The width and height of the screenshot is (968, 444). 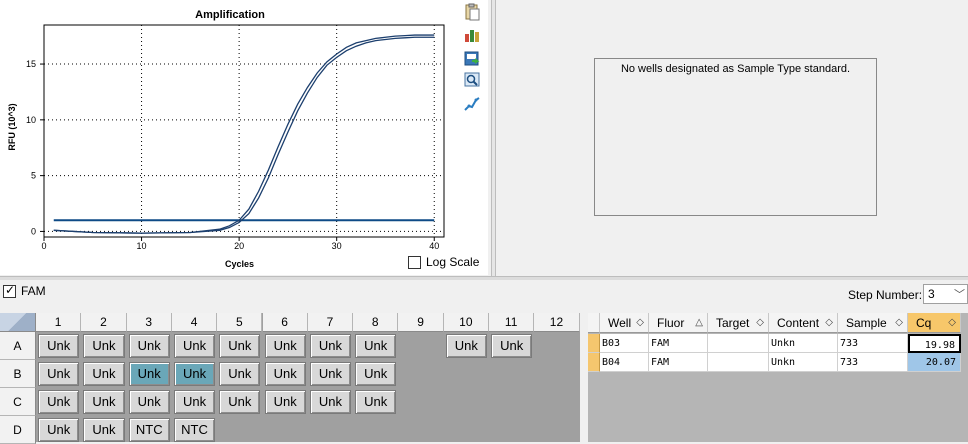 I want to click on x-tick-label: 0, so click(x=43, y=246).